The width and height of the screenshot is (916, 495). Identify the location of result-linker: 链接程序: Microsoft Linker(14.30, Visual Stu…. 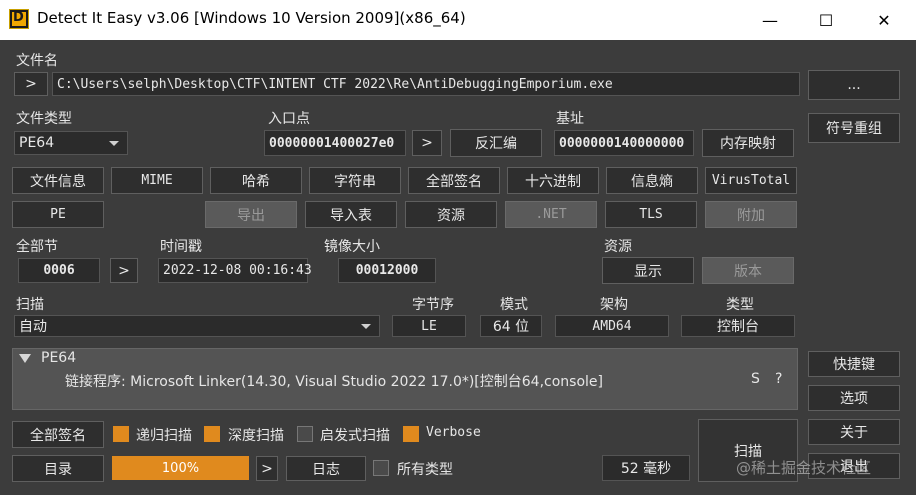
(334, 382).